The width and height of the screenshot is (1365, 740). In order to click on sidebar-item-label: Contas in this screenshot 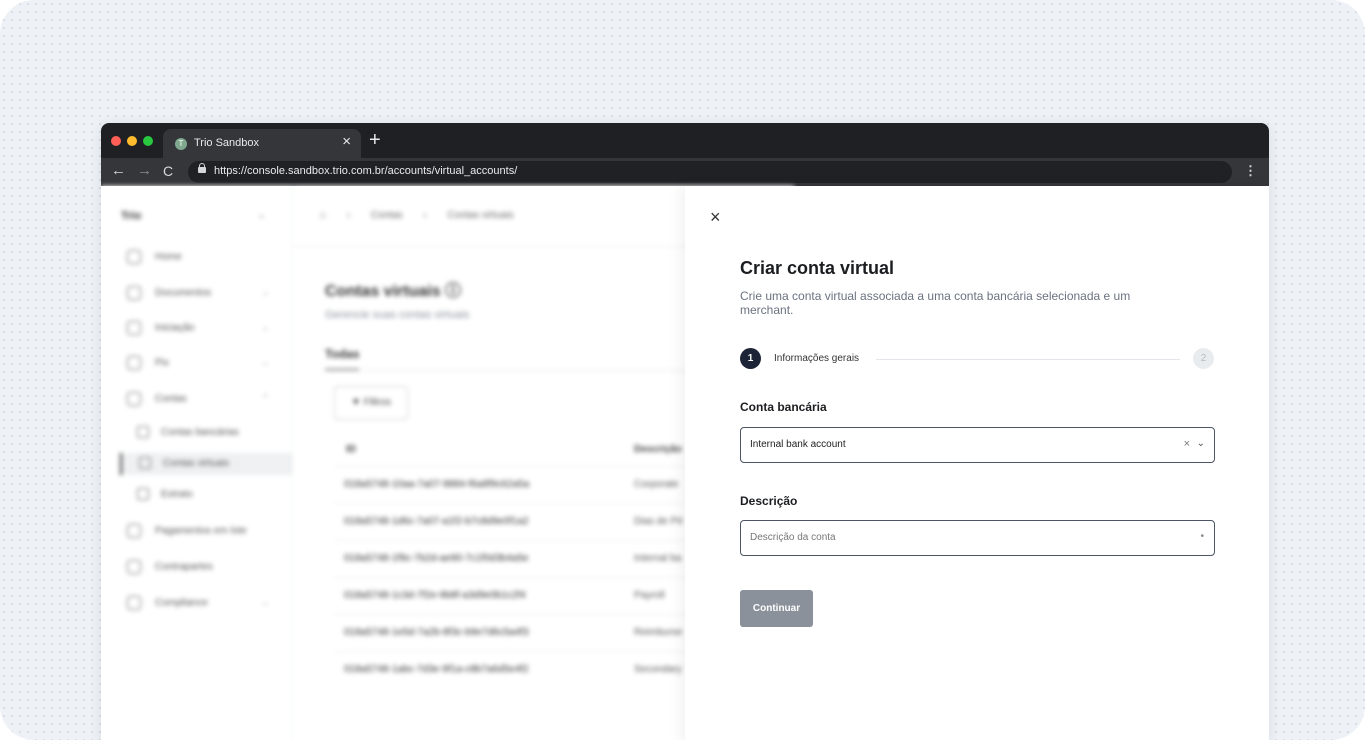, I will do `click(171, 399)`.